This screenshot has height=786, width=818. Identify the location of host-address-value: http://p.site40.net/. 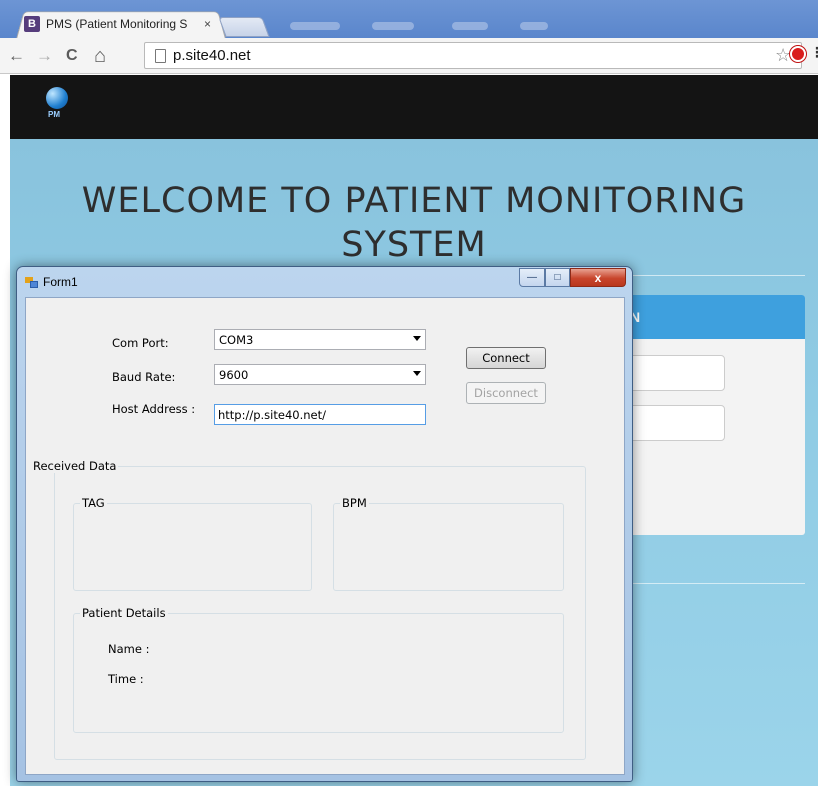
(272, 415).